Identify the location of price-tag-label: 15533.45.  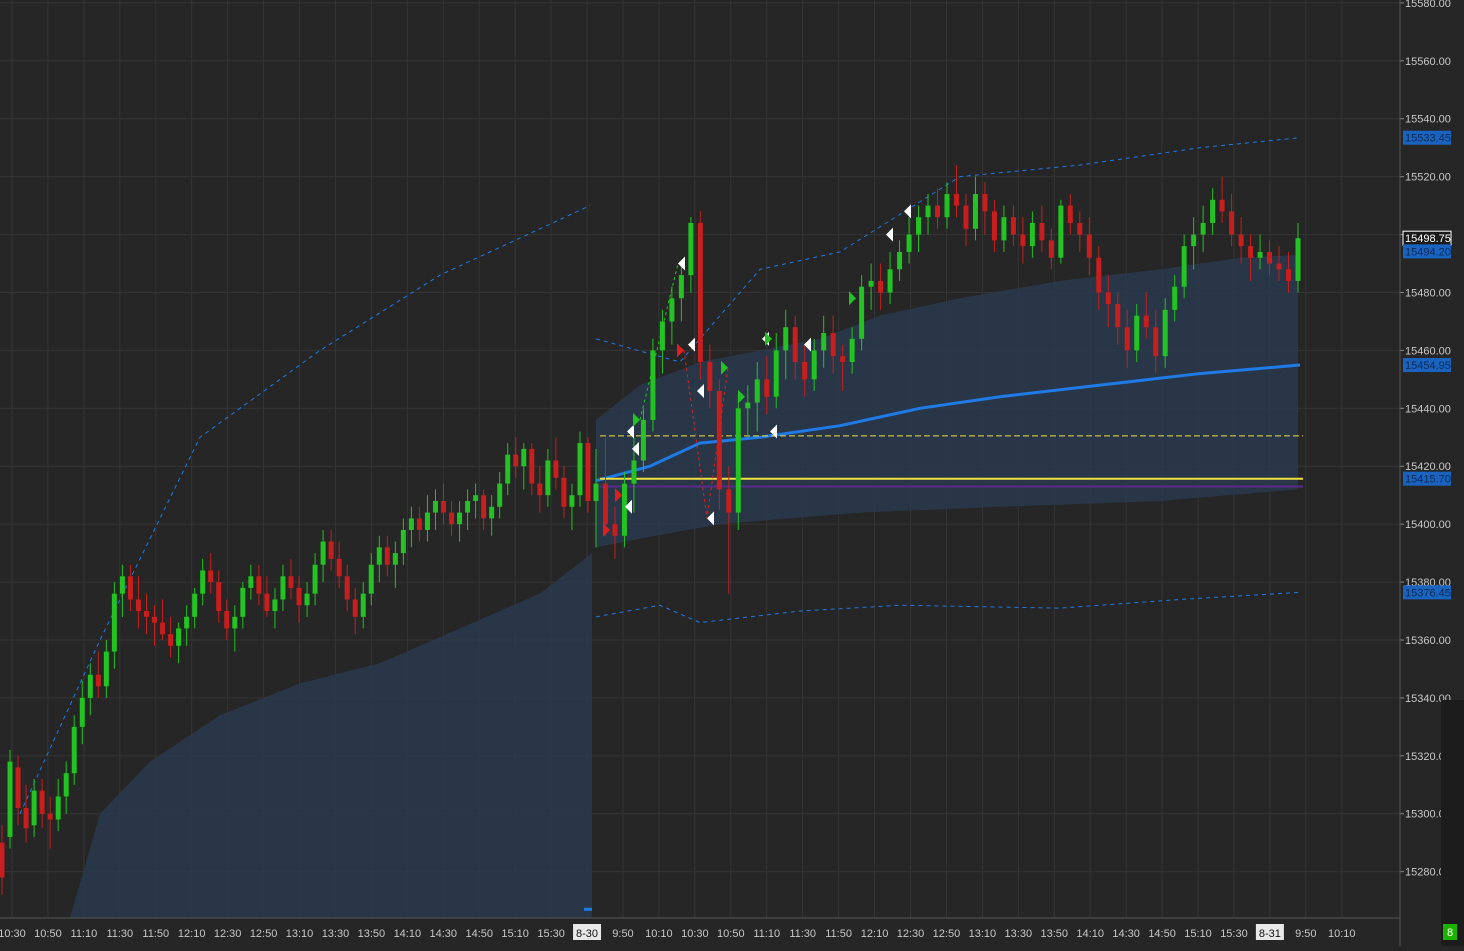
(1428, 139).